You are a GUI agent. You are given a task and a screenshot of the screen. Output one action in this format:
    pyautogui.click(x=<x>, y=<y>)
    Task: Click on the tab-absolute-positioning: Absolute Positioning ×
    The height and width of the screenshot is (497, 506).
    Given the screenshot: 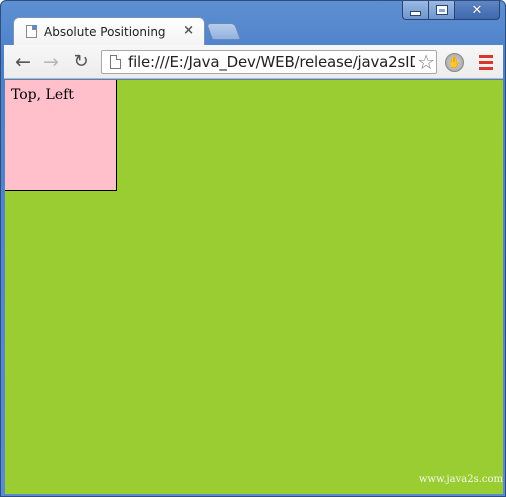 What is the action you would take?
    pyautogui.click(x=109, y=31)
    